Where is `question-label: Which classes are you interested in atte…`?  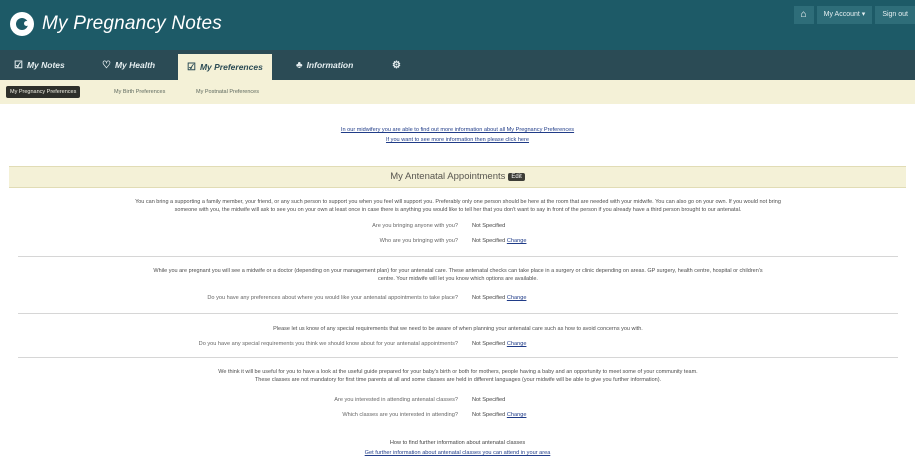
question-label: Which classes are you interested in atte… is located at coordinates (400, 415).